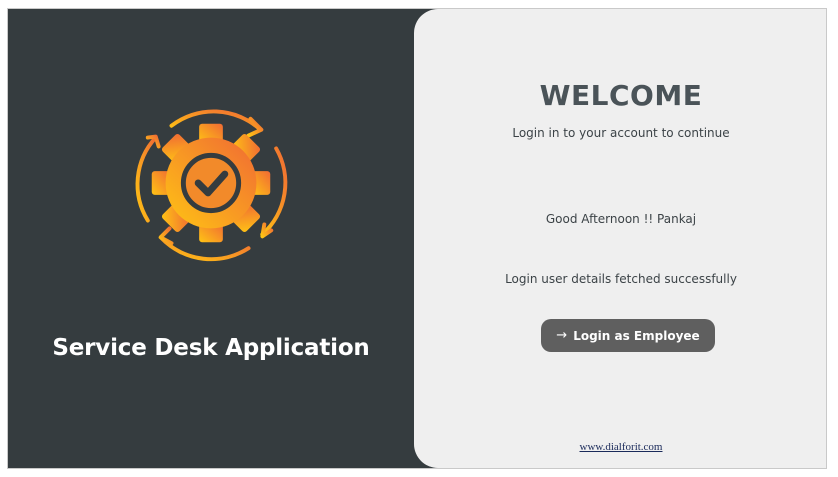 Image resolution: width=838 pixels, height=477 pixels. What do you see at coordinates (211, 185) in the screenshot?
I see `service-desk-logo` at bounding box center [211, 185].